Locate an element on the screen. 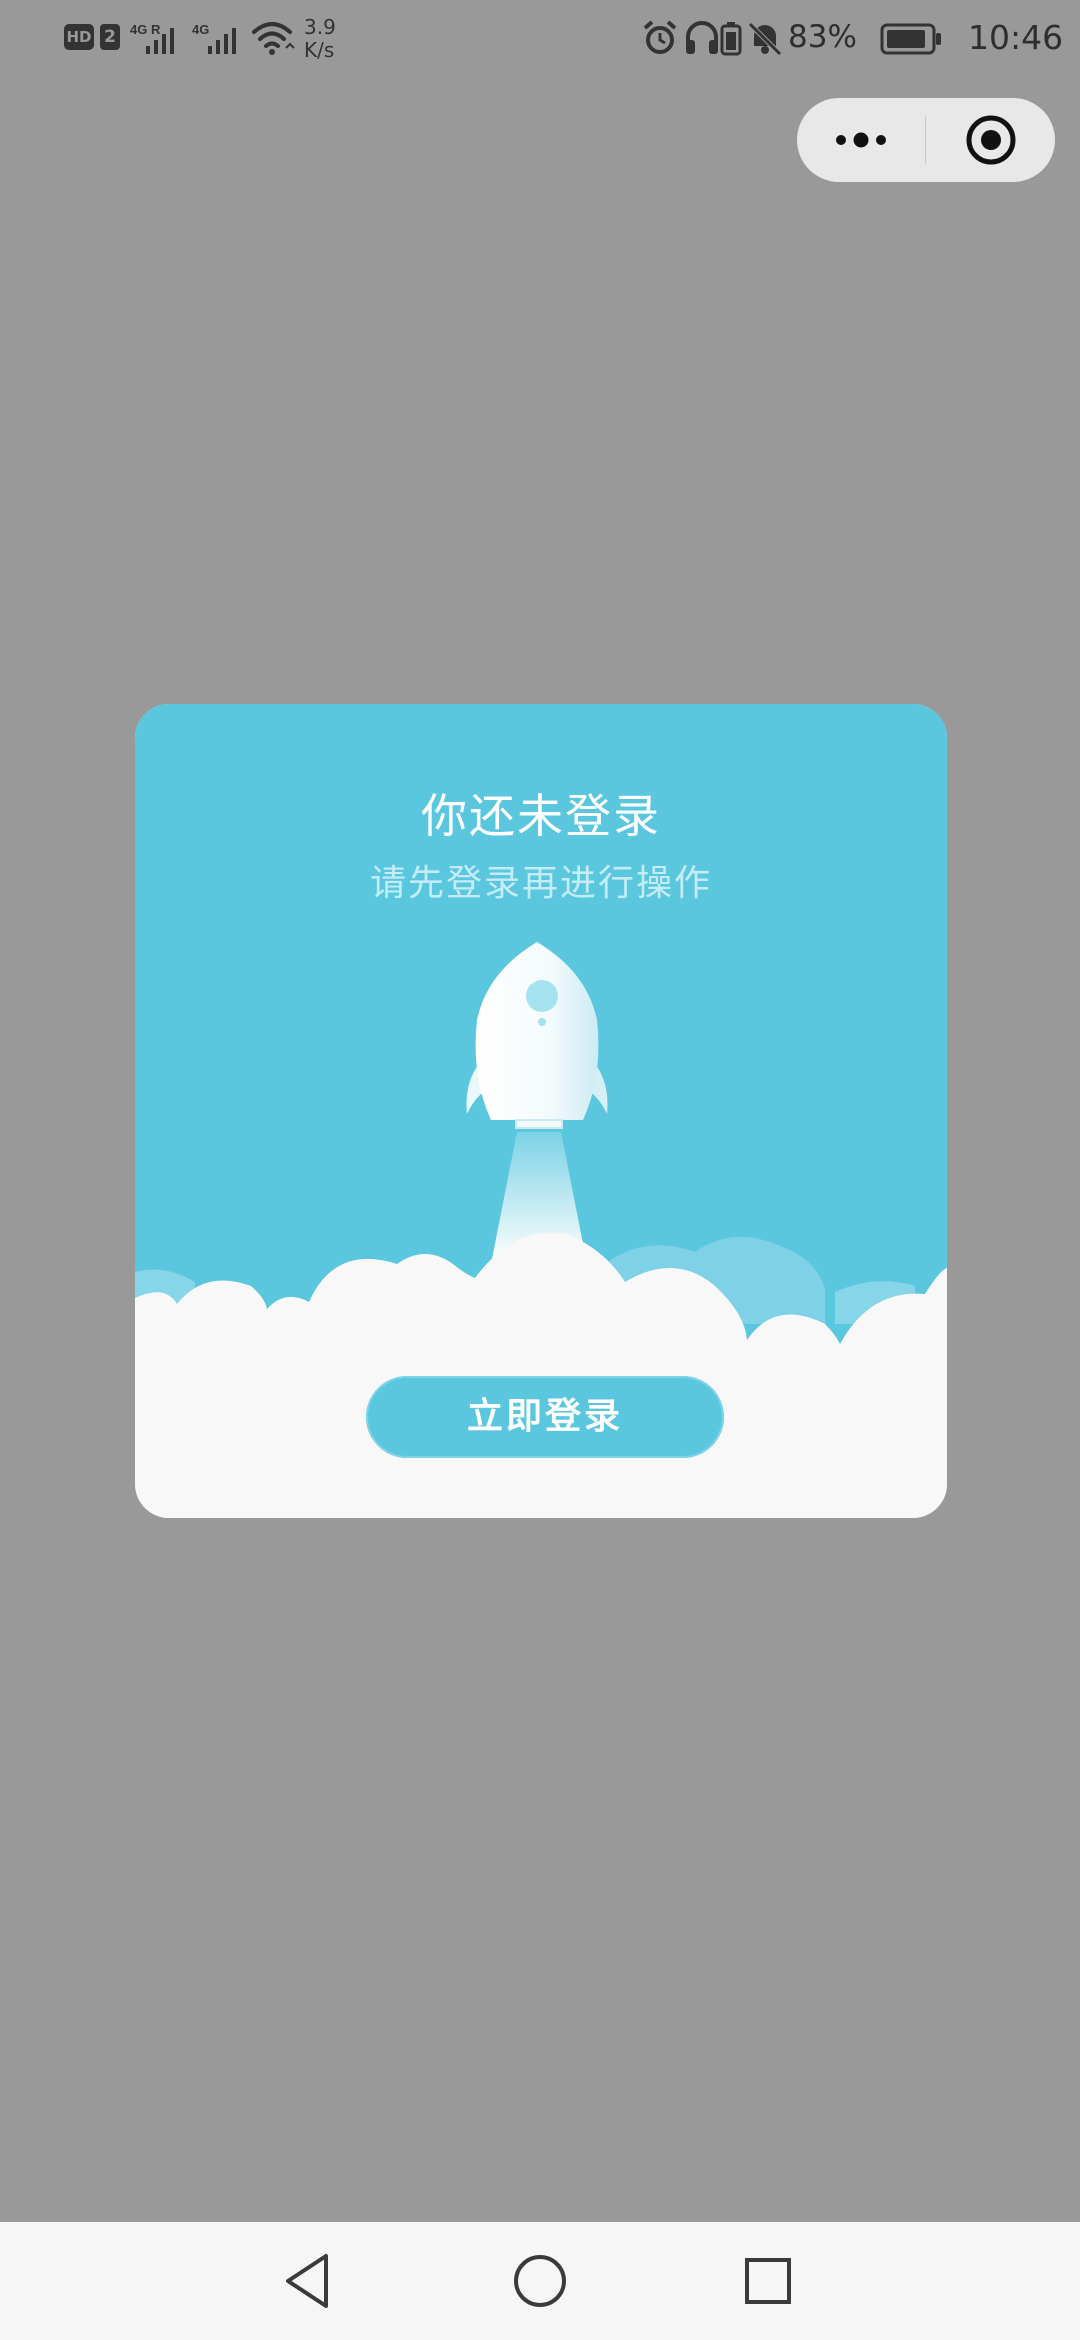 Image resolution: width=1080 pixels, height=2340 pixels. alarm-icon is located at coordinates (660, 37).